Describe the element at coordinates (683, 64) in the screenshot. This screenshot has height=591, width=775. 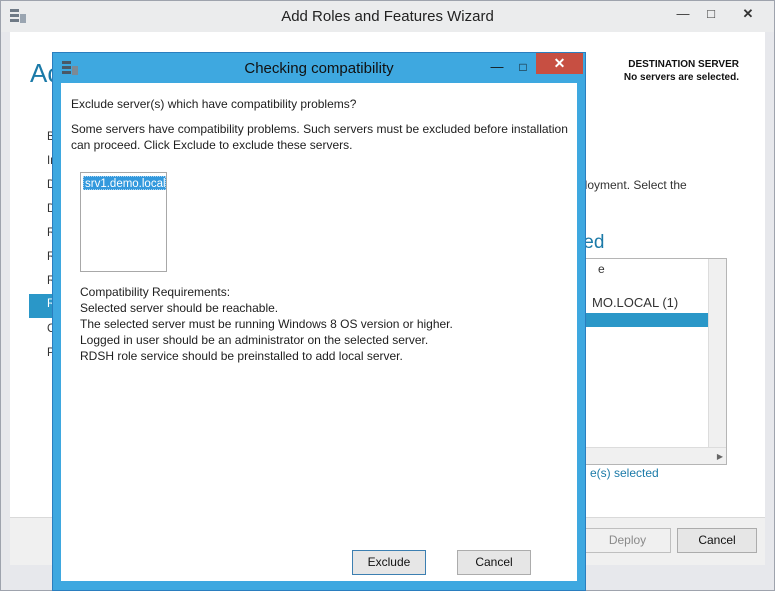
I see `destination-label: DESTINATION SERVER` at that location.